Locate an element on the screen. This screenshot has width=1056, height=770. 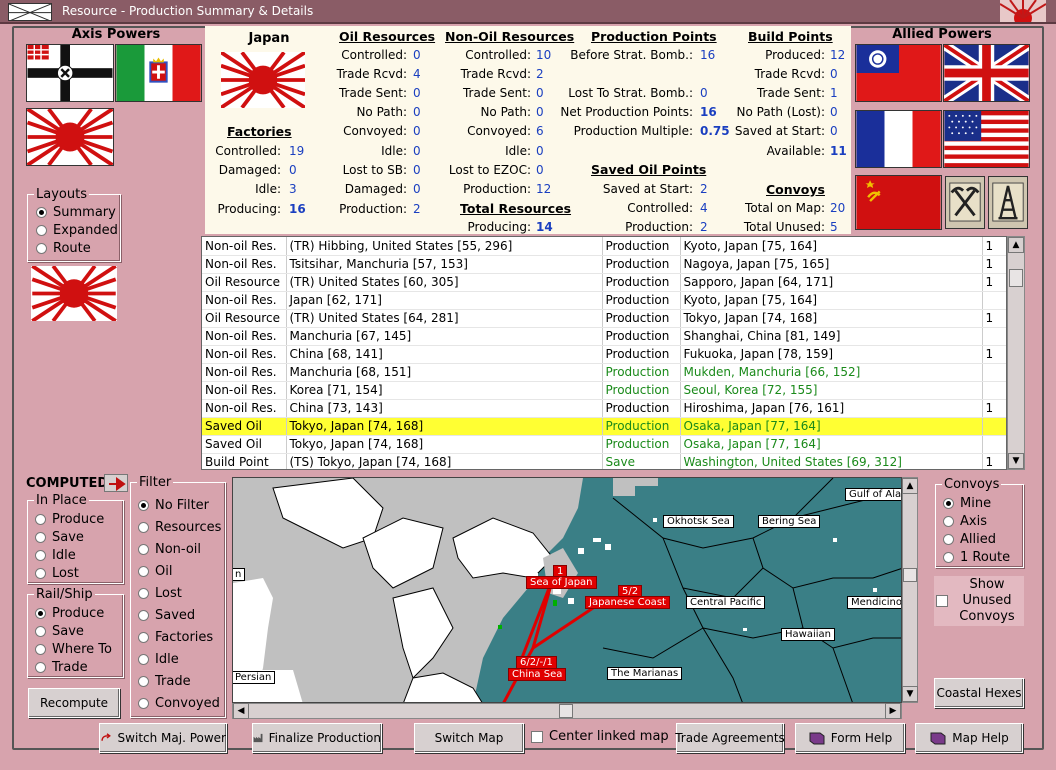
scroll-down-icon: ▼ is located at coordinates (1016, 461).